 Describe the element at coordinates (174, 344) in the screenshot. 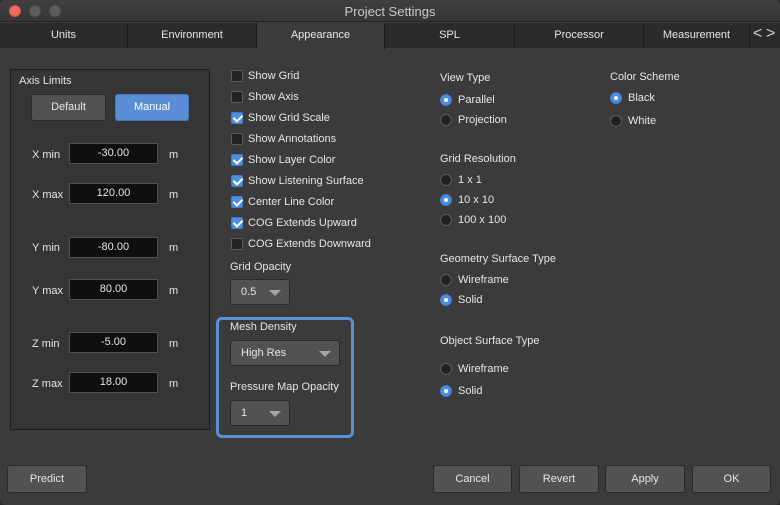

I see `z-min-unit: m` at that location.